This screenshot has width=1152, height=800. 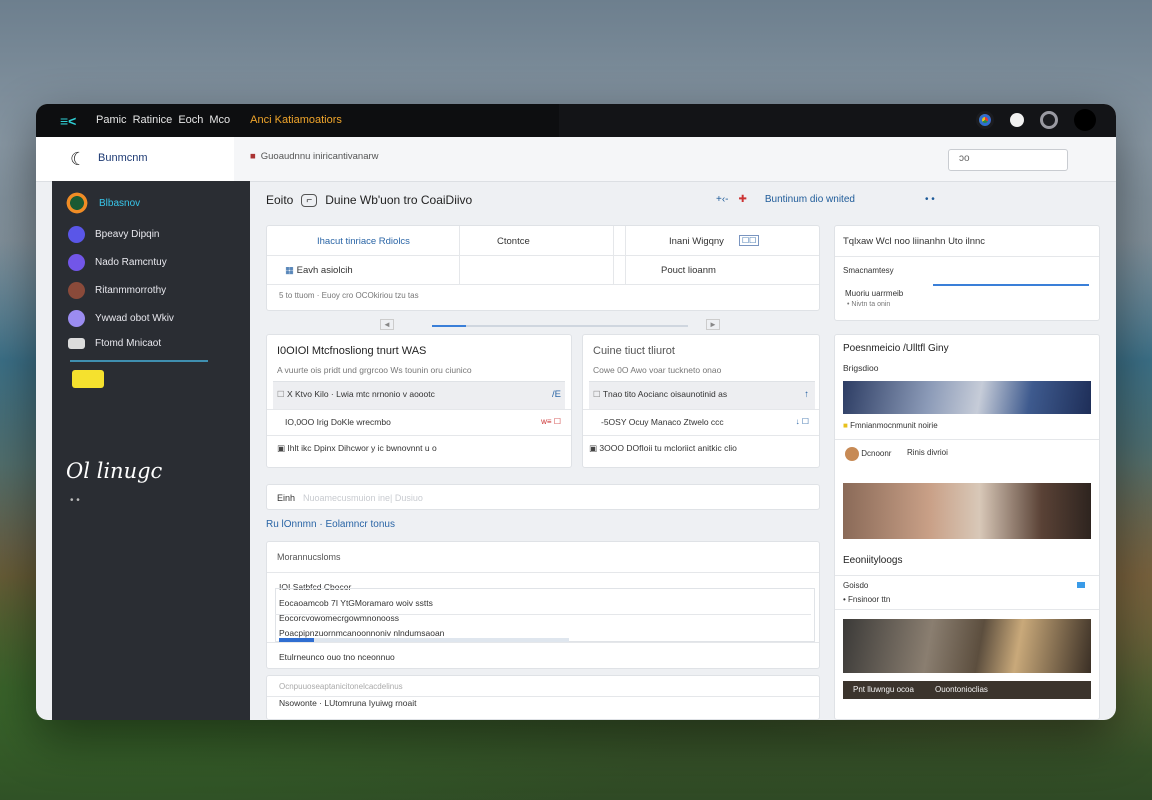 I want to click on pager-next: ►, so click(x=713, y=324).